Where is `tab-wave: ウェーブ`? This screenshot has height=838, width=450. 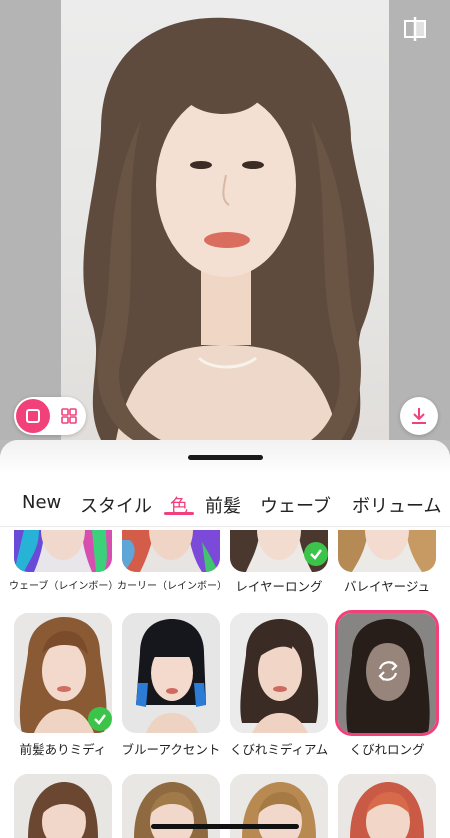
tab-wave: ウェーブ is located at coordinates (295, 505).